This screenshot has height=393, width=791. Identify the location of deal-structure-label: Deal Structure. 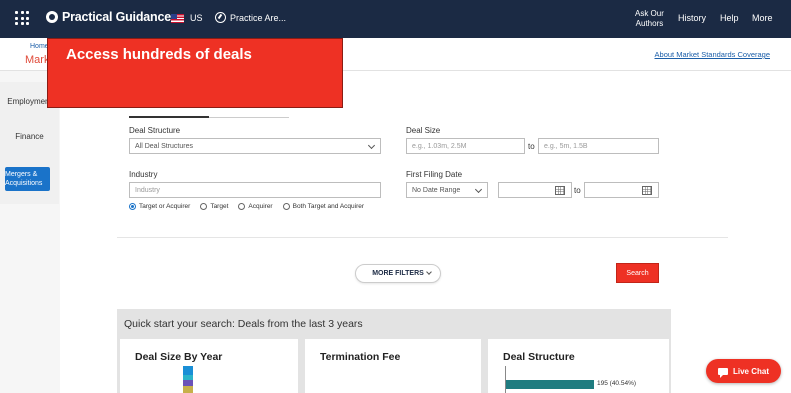
(155, 130).